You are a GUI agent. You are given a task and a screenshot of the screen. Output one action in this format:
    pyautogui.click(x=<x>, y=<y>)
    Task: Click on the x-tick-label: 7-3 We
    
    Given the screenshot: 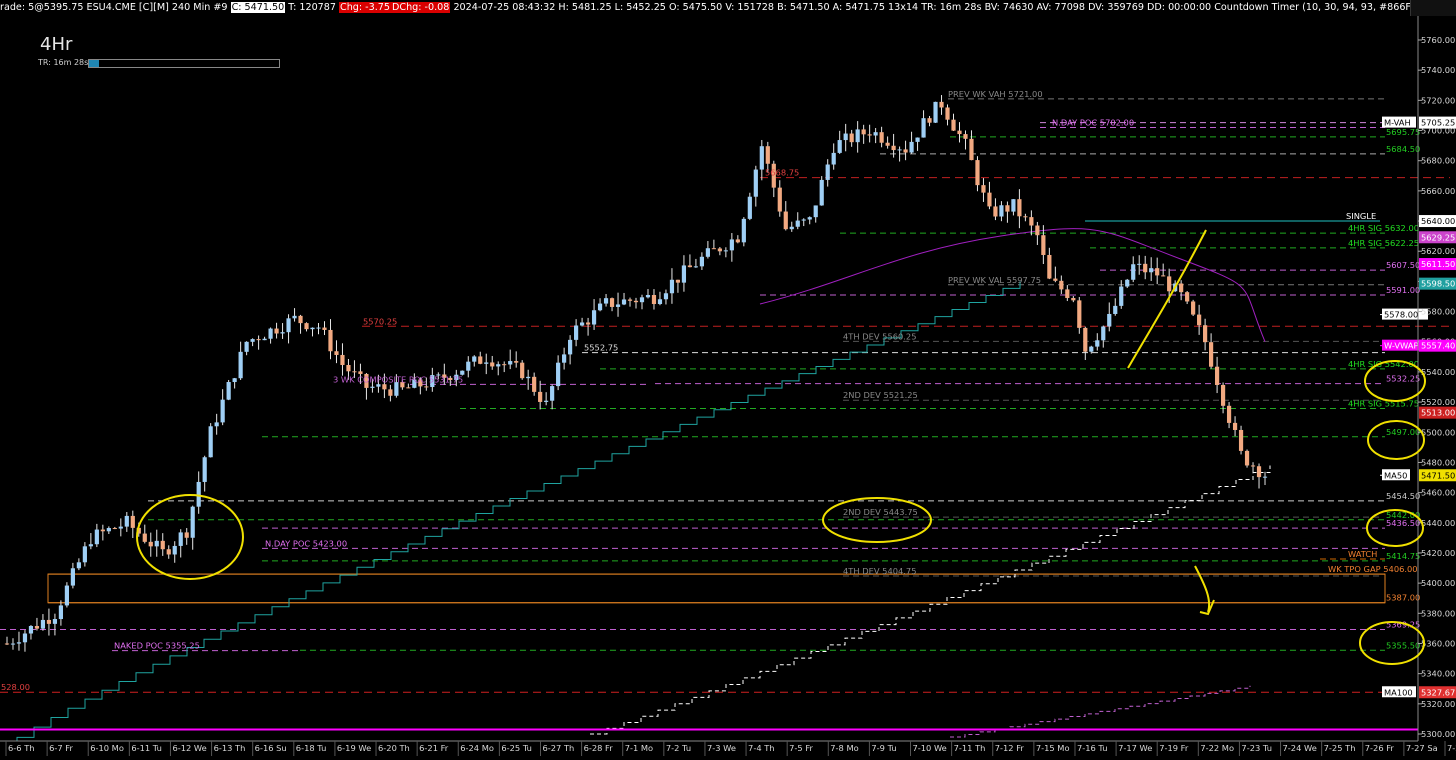 What is the action you would take?
    pyautogui.click(x=721, y=748)
    